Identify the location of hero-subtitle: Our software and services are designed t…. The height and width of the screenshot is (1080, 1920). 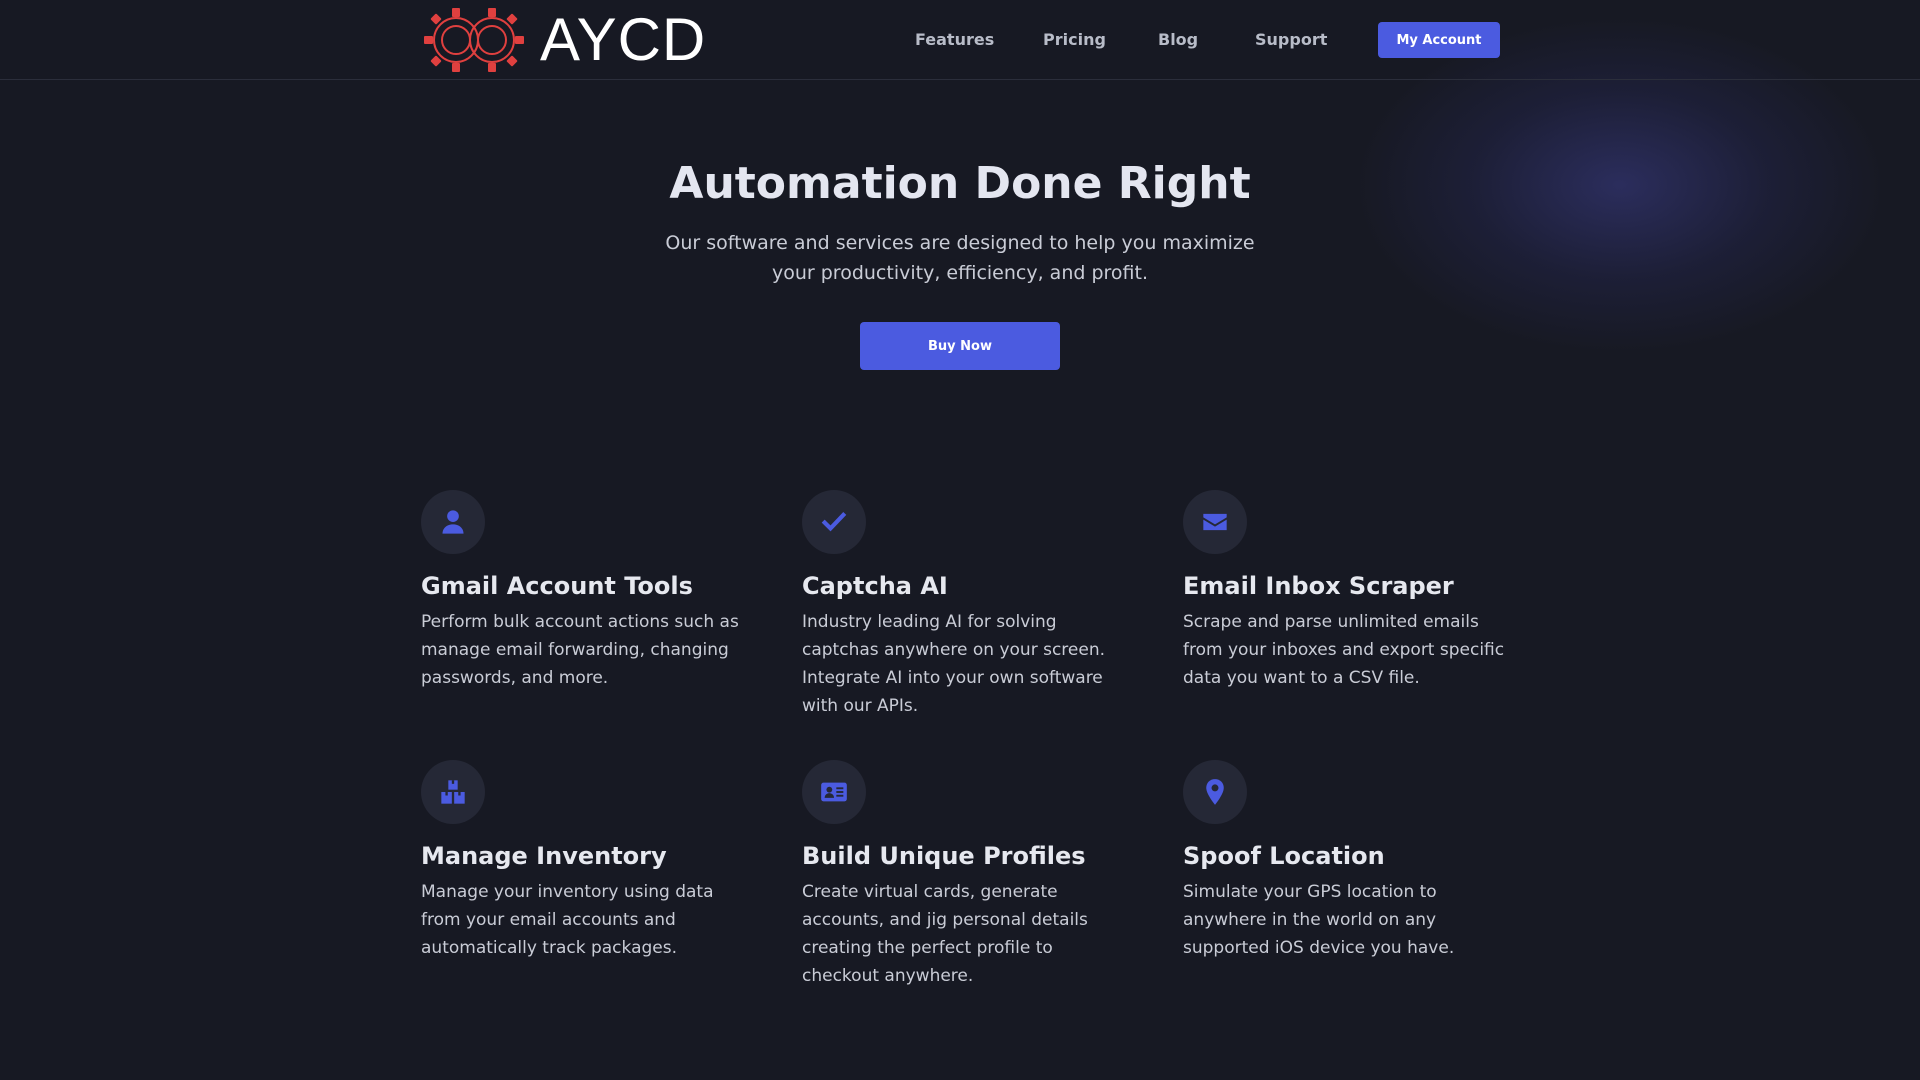
(960, 258).